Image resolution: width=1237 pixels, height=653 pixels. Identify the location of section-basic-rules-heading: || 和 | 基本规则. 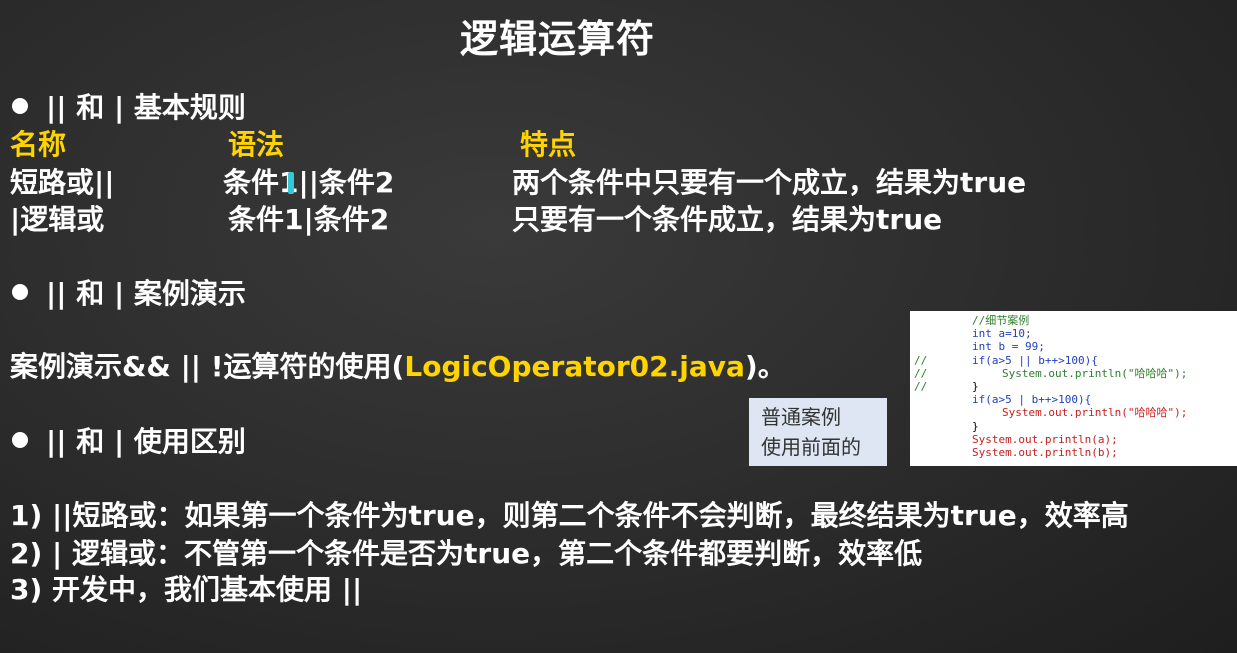
(129, 106).